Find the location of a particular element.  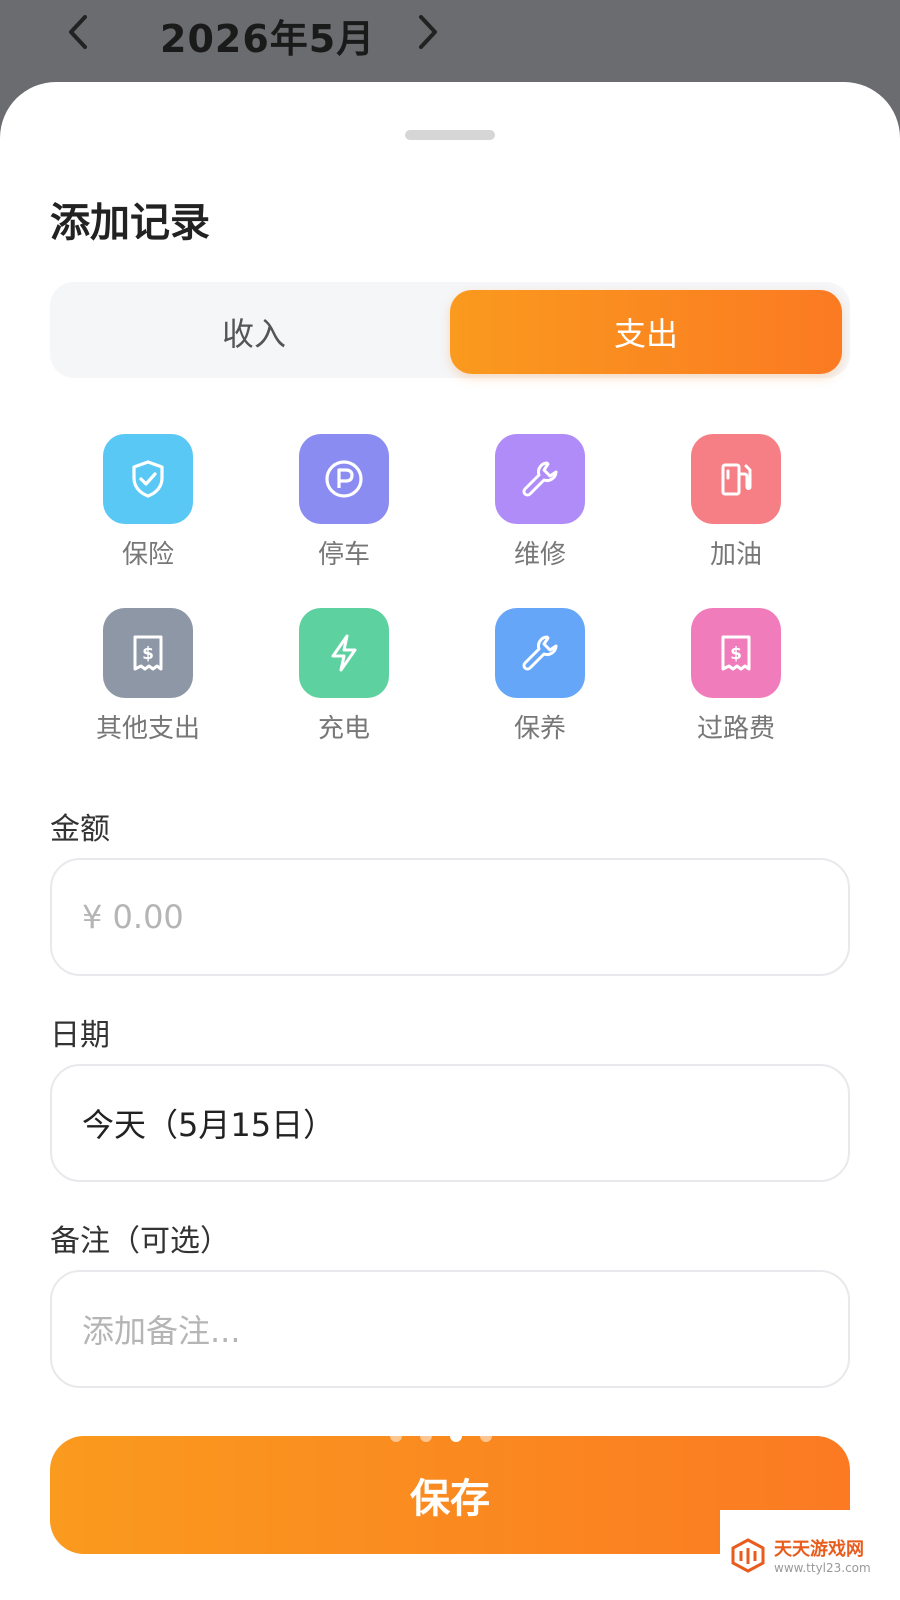

category-label: 停车 is located at coordinates (343, 555).